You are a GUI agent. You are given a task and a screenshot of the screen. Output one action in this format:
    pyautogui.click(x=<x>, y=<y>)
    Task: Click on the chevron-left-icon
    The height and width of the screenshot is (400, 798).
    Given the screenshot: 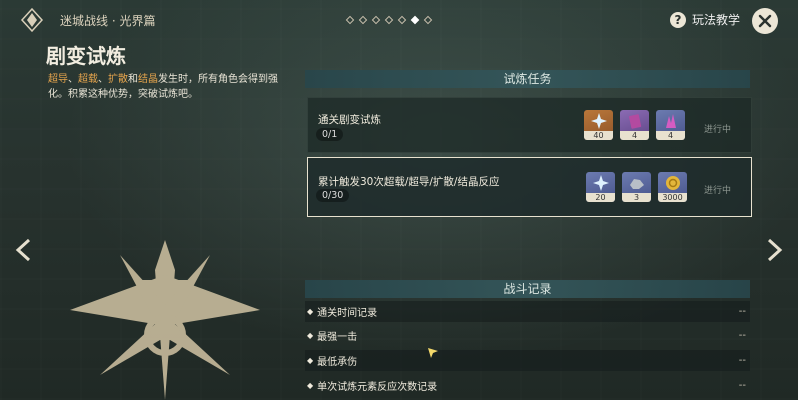 What is the action you would take?
    pyautogui.click(x=23, y=250)
    